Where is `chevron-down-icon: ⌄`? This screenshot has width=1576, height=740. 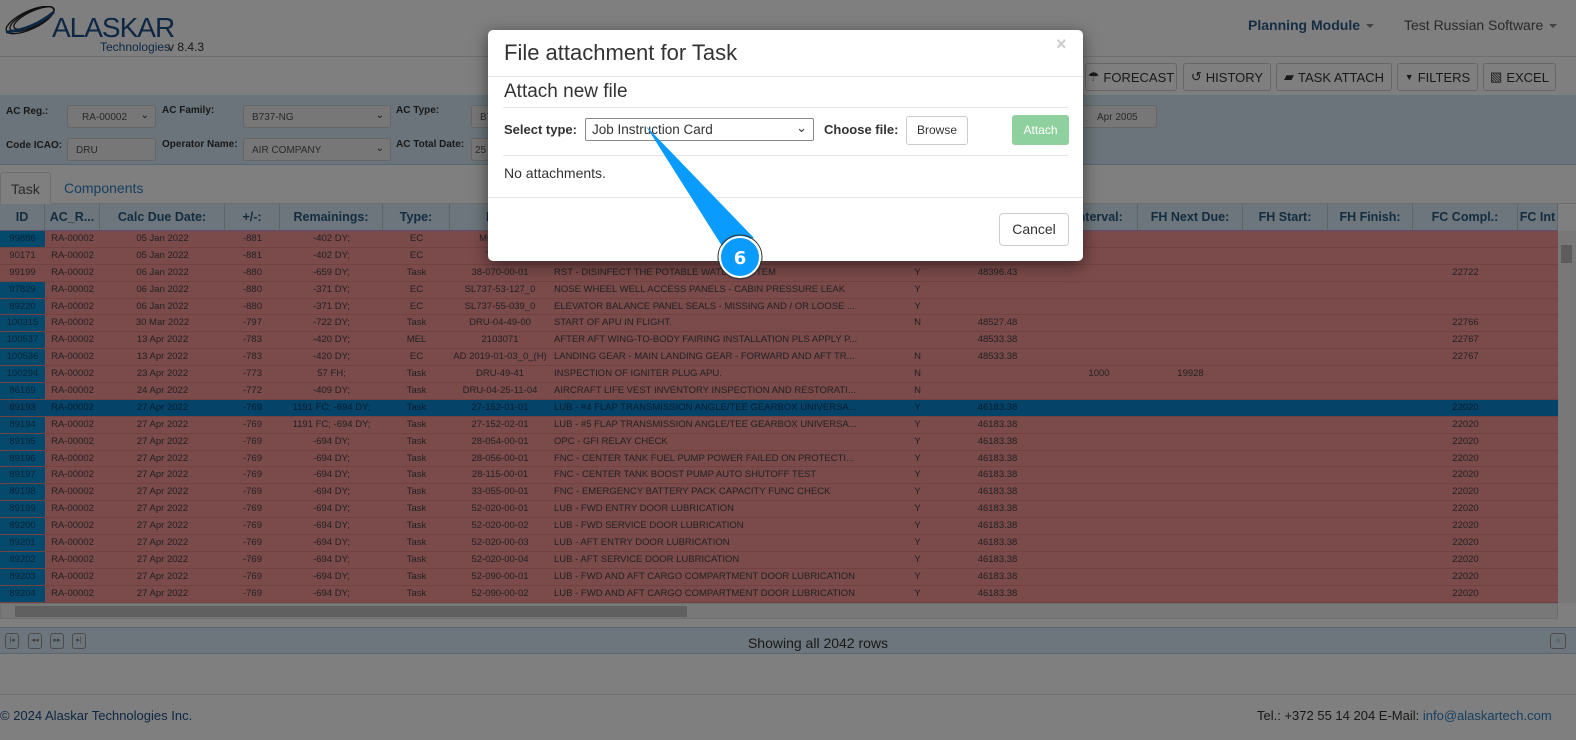 chevron-down-icon: ⌄ is located at coordinates (801, 127).